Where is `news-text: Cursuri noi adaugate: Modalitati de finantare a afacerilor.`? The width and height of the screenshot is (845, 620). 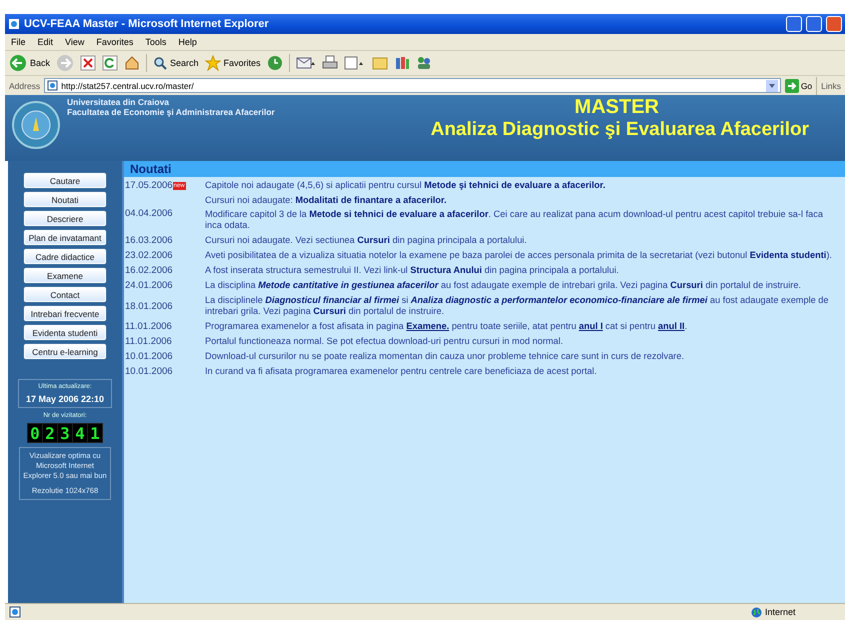 news-text: Cursuri noi adaugate: Modalitati de finantare a afacerilor. is located at coordinates (326, 200).